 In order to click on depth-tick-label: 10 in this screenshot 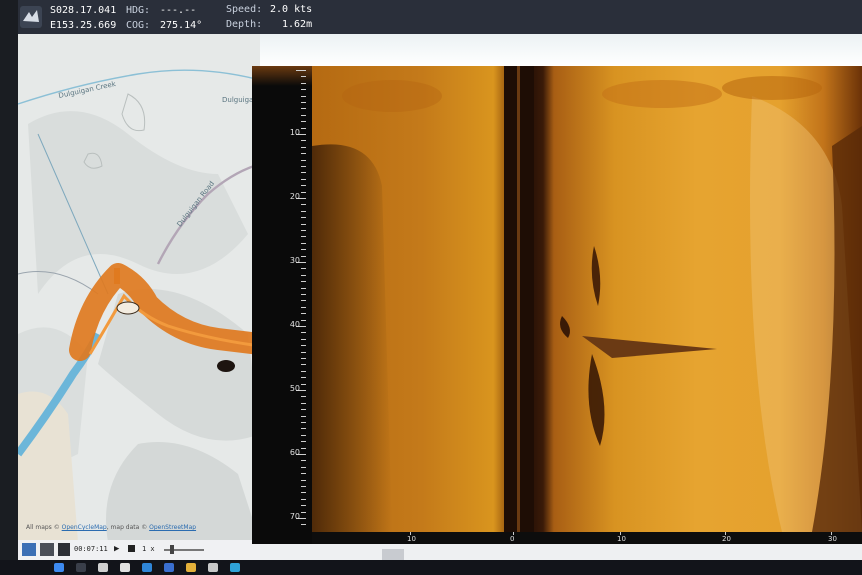, I will do `click(294, 132)`.